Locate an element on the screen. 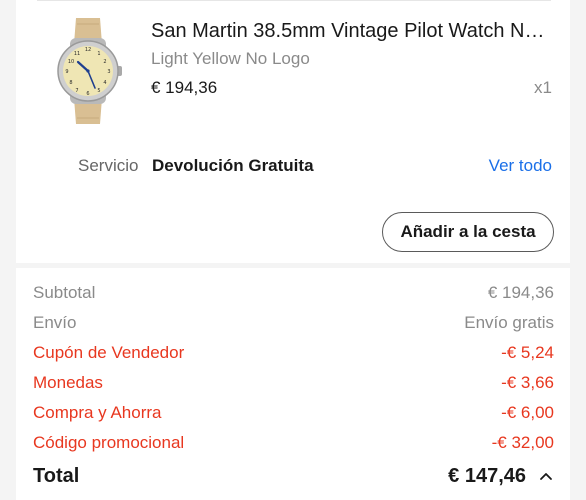  service-label: Servicio is located at coordinates (108, 165).